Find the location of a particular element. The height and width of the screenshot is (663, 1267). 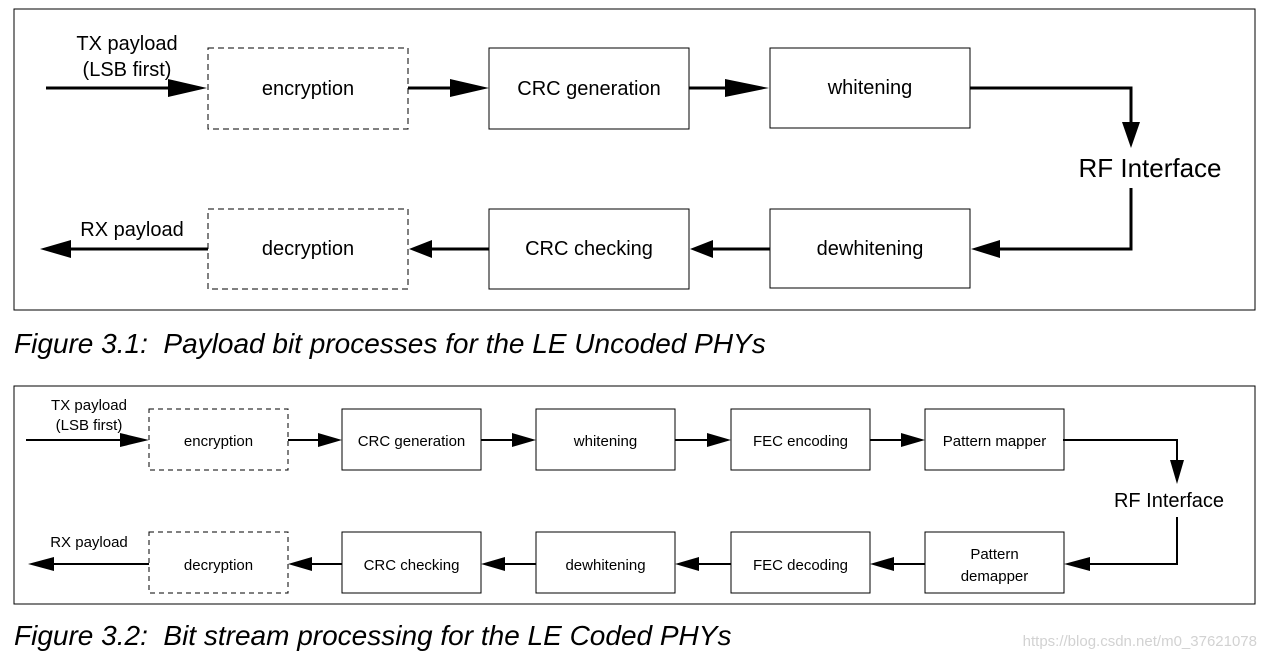

figure1-rx-label: RX payload is located at coordinates (131, 230).